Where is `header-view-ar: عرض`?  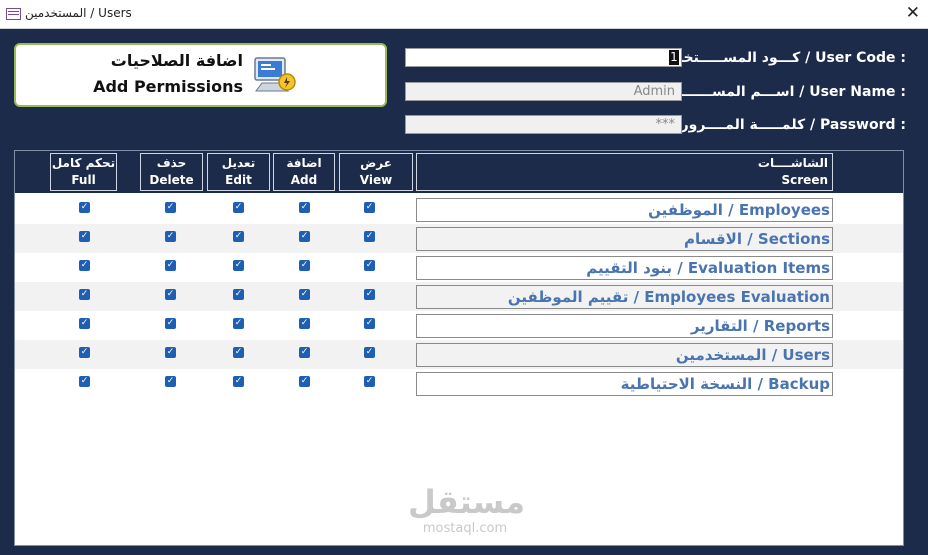
header-view-ar: عرض is located at coordinates (376, 163).